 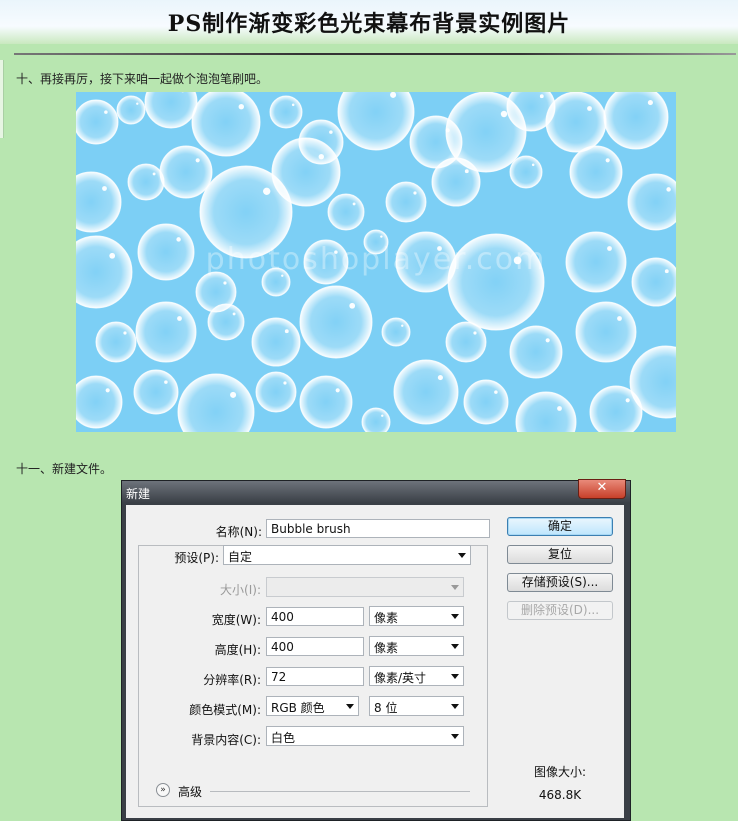 What do you see at coordinates (347, 555) in the screenshot?
I see `preset-select: 自定` at bounding box center [347, 555].